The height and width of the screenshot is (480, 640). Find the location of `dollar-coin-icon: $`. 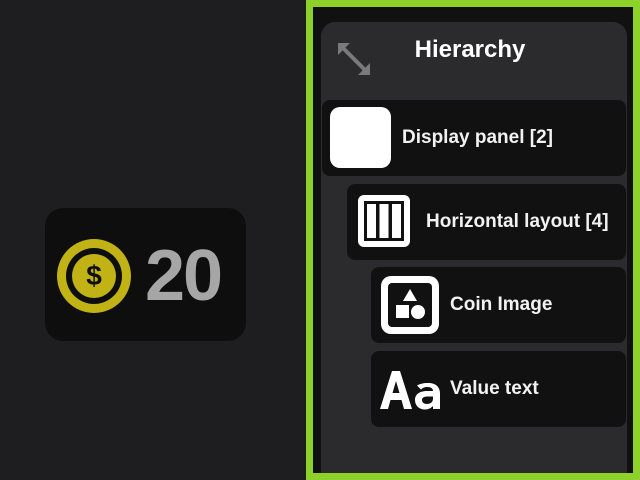

dollar-coin-icon: $ is located at coordinates (94, 276).